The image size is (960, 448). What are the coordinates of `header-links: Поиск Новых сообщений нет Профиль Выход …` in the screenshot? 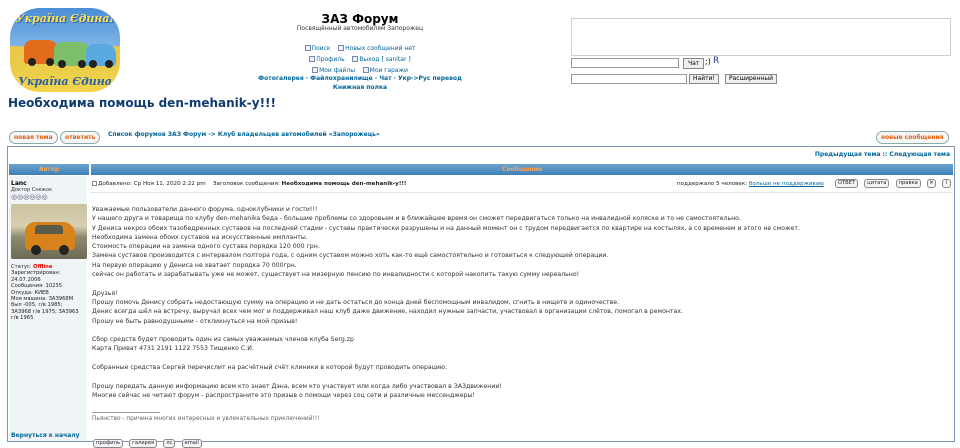 It's located at (360, 59).